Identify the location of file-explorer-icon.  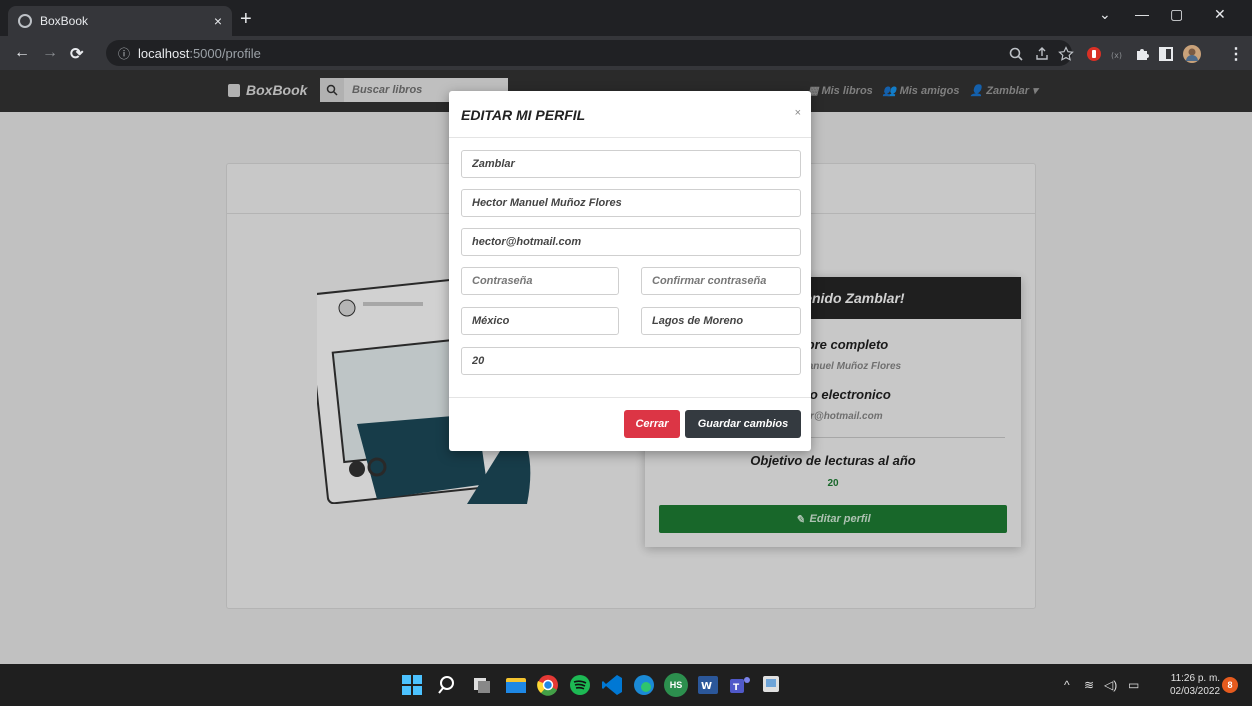
(516, 685).